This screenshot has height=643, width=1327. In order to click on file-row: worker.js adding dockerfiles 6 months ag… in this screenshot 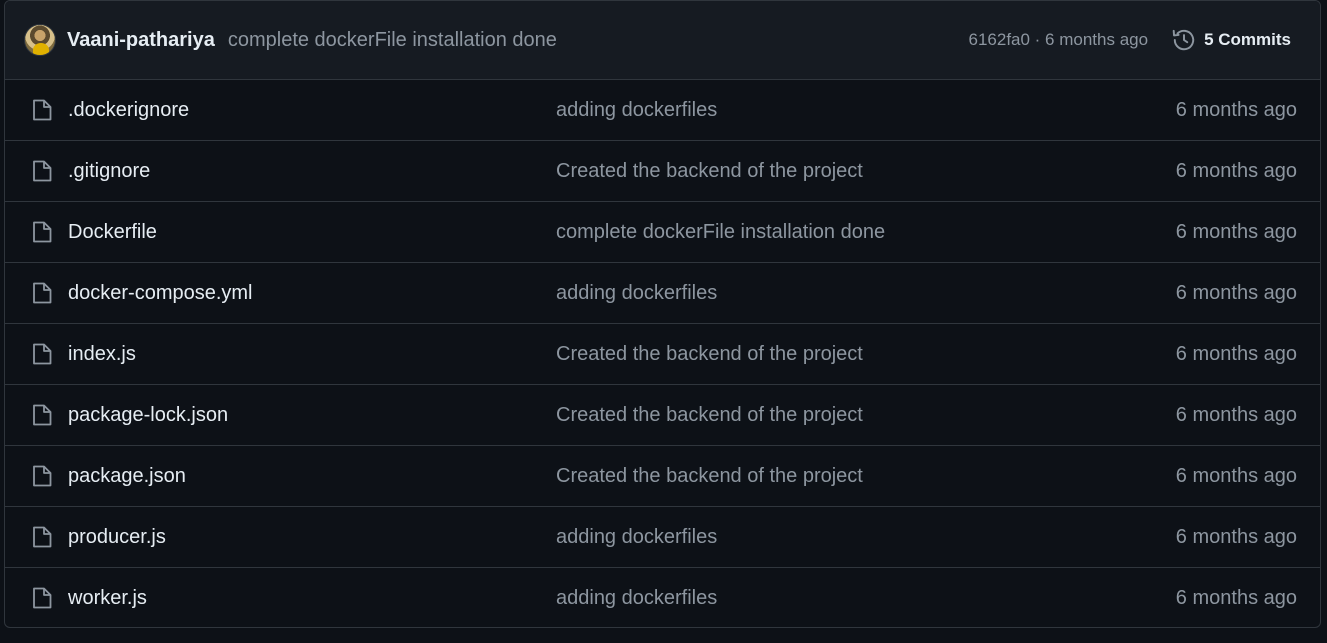, I will do `click(662, 597)`.